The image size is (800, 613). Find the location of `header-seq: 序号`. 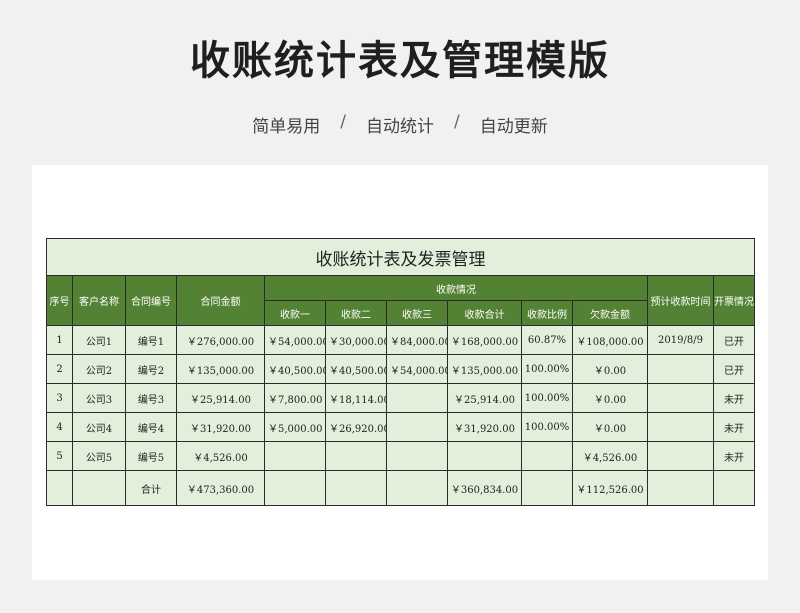

header-seq: 序号 is located at coordinates (59, 300).